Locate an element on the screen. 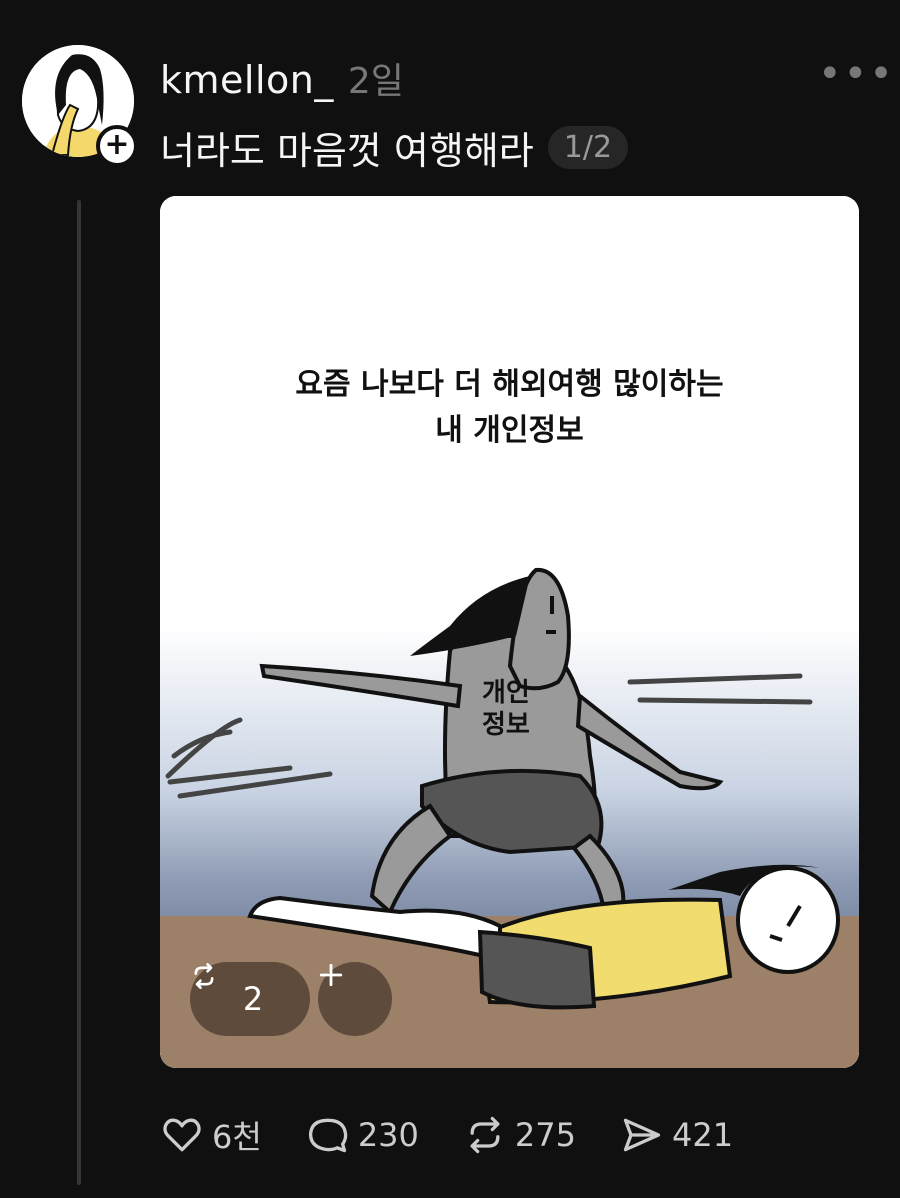 The height and width of the screenshot is (1198, 900). repost-count: 275 is located at coordinates (545, 1135).